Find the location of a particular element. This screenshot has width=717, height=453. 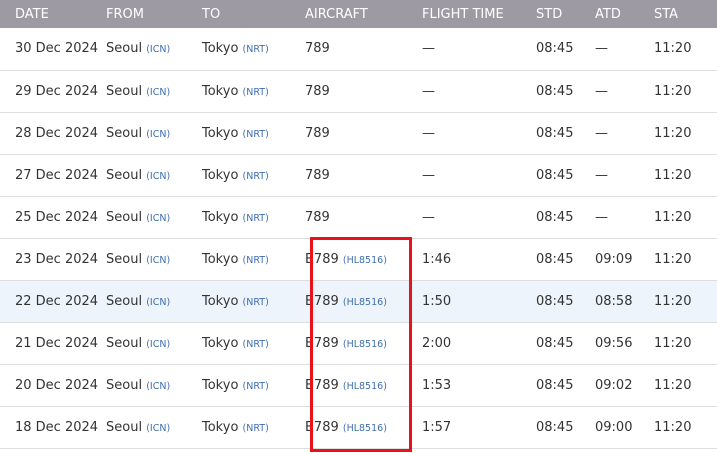

aircraft-cell: 789 is located at coordinates (363, 49).